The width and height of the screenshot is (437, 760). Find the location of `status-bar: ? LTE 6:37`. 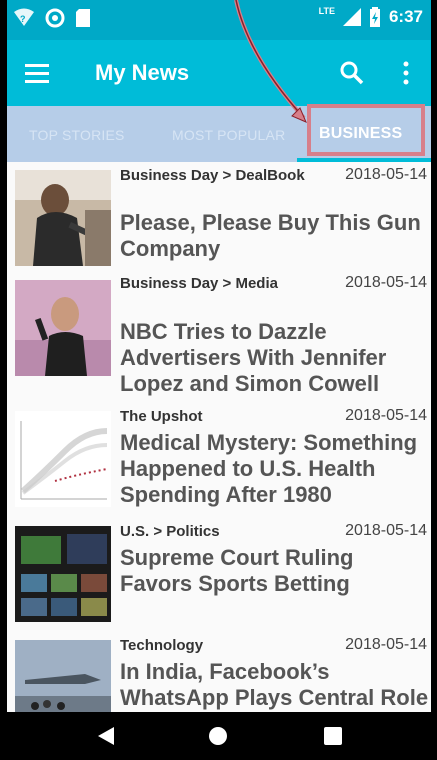

status-bar: ? LTE 6:37 is located at coordinates (219, 20).